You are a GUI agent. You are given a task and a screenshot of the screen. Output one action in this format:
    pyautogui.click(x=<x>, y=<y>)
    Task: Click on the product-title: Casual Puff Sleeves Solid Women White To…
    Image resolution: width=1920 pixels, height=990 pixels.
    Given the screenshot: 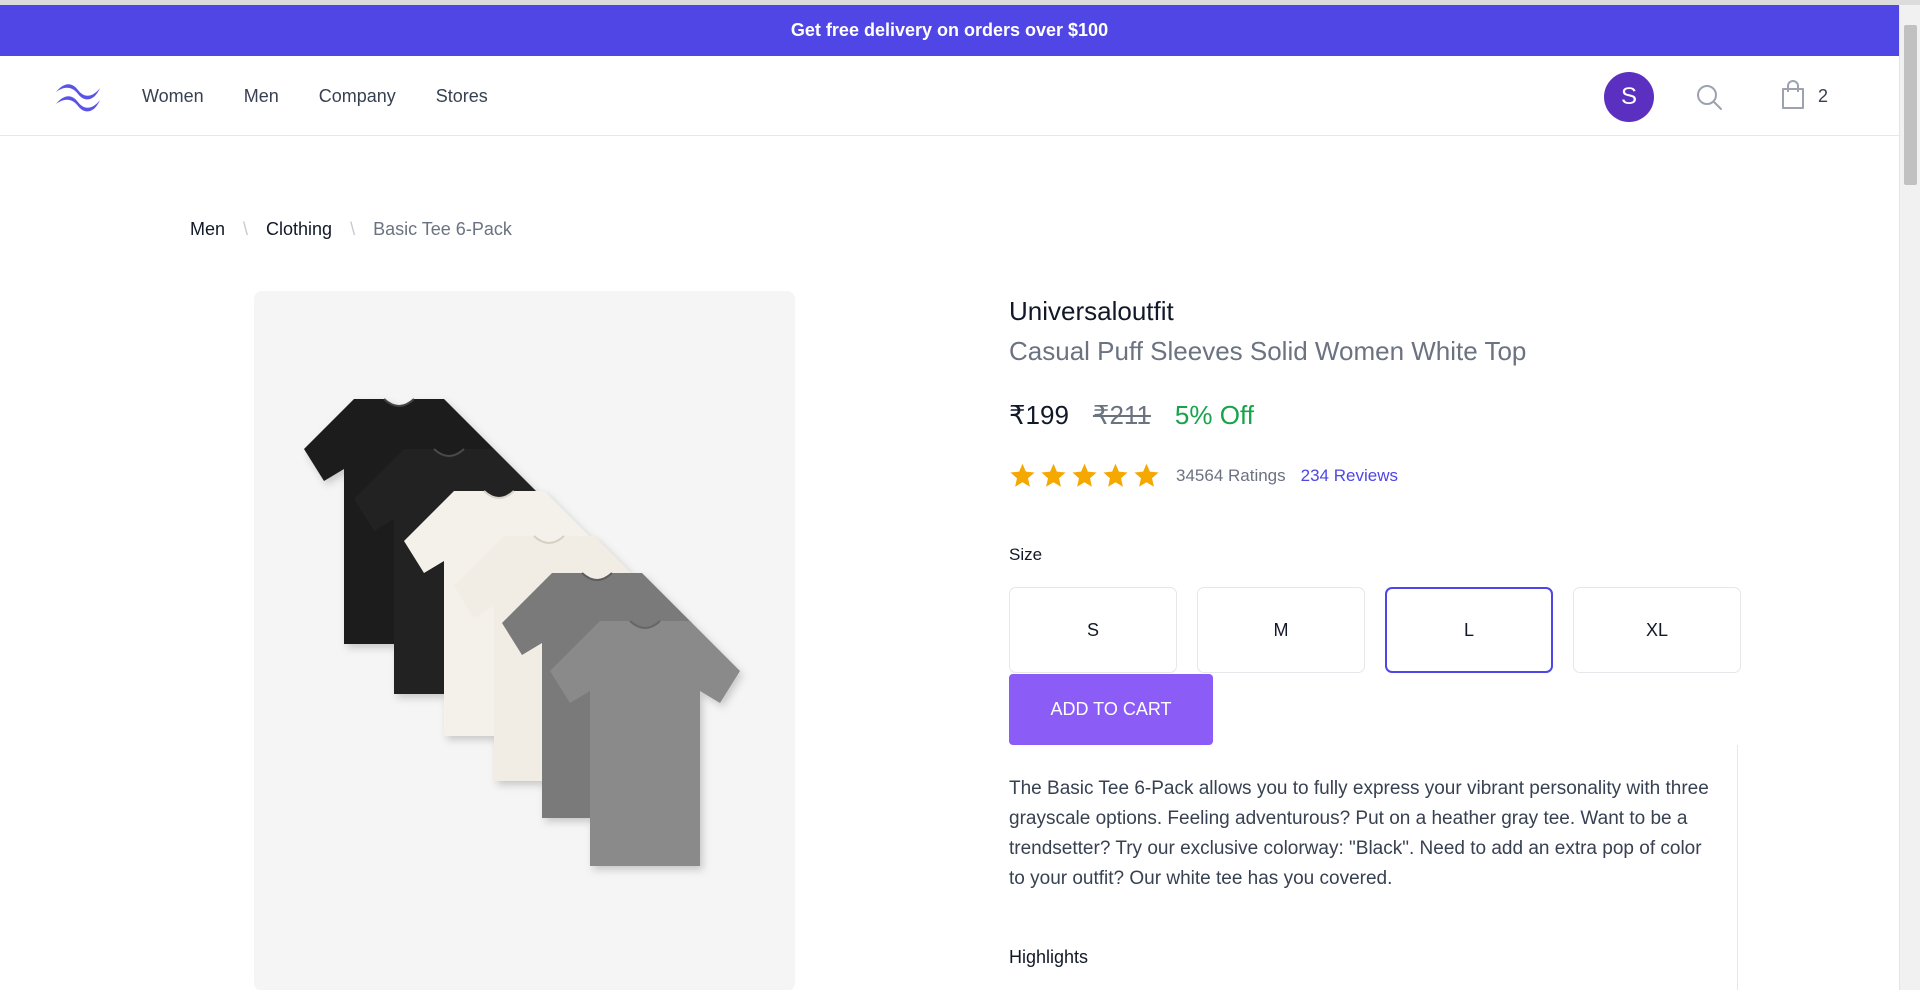 What is the action you would take?
    pyautogui.click(x=1268, y=351)
    